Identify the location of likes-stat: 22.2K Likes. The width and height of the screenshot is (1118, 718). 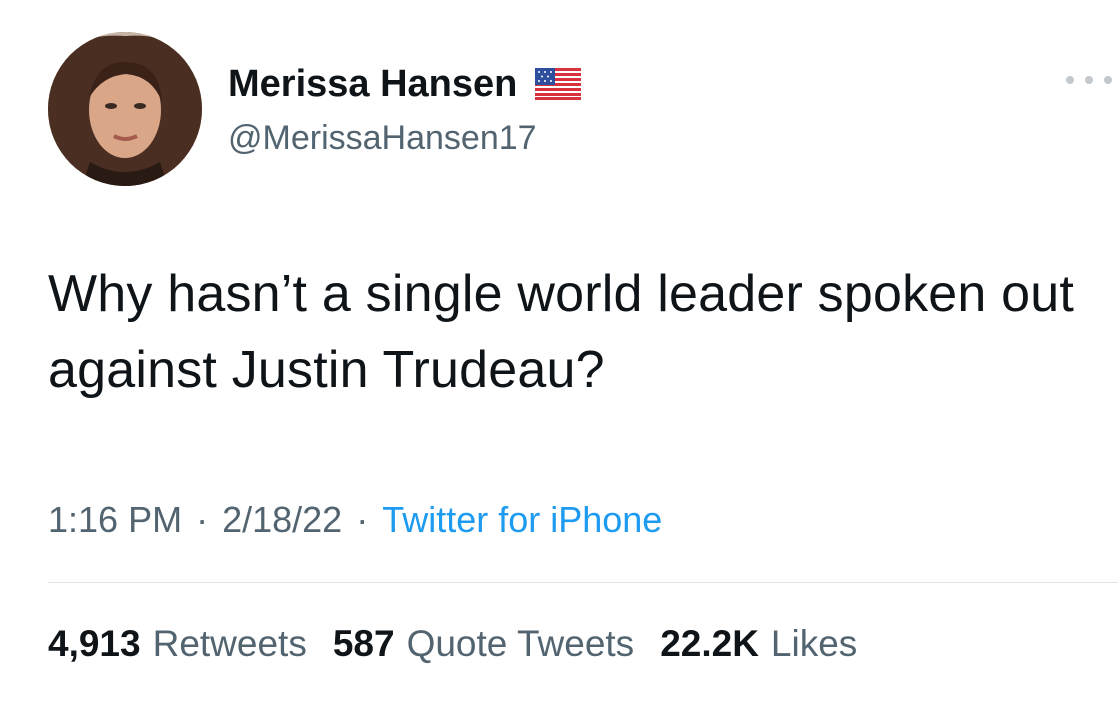
(758, 644).